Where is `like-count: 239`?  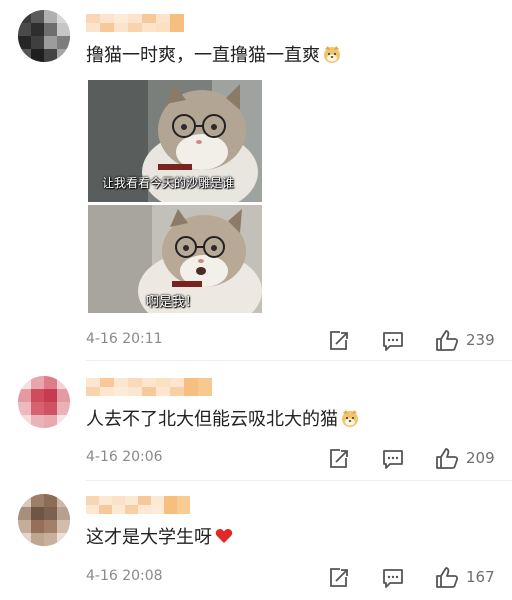 like-count: 239 is located at coordinates (480, 340).